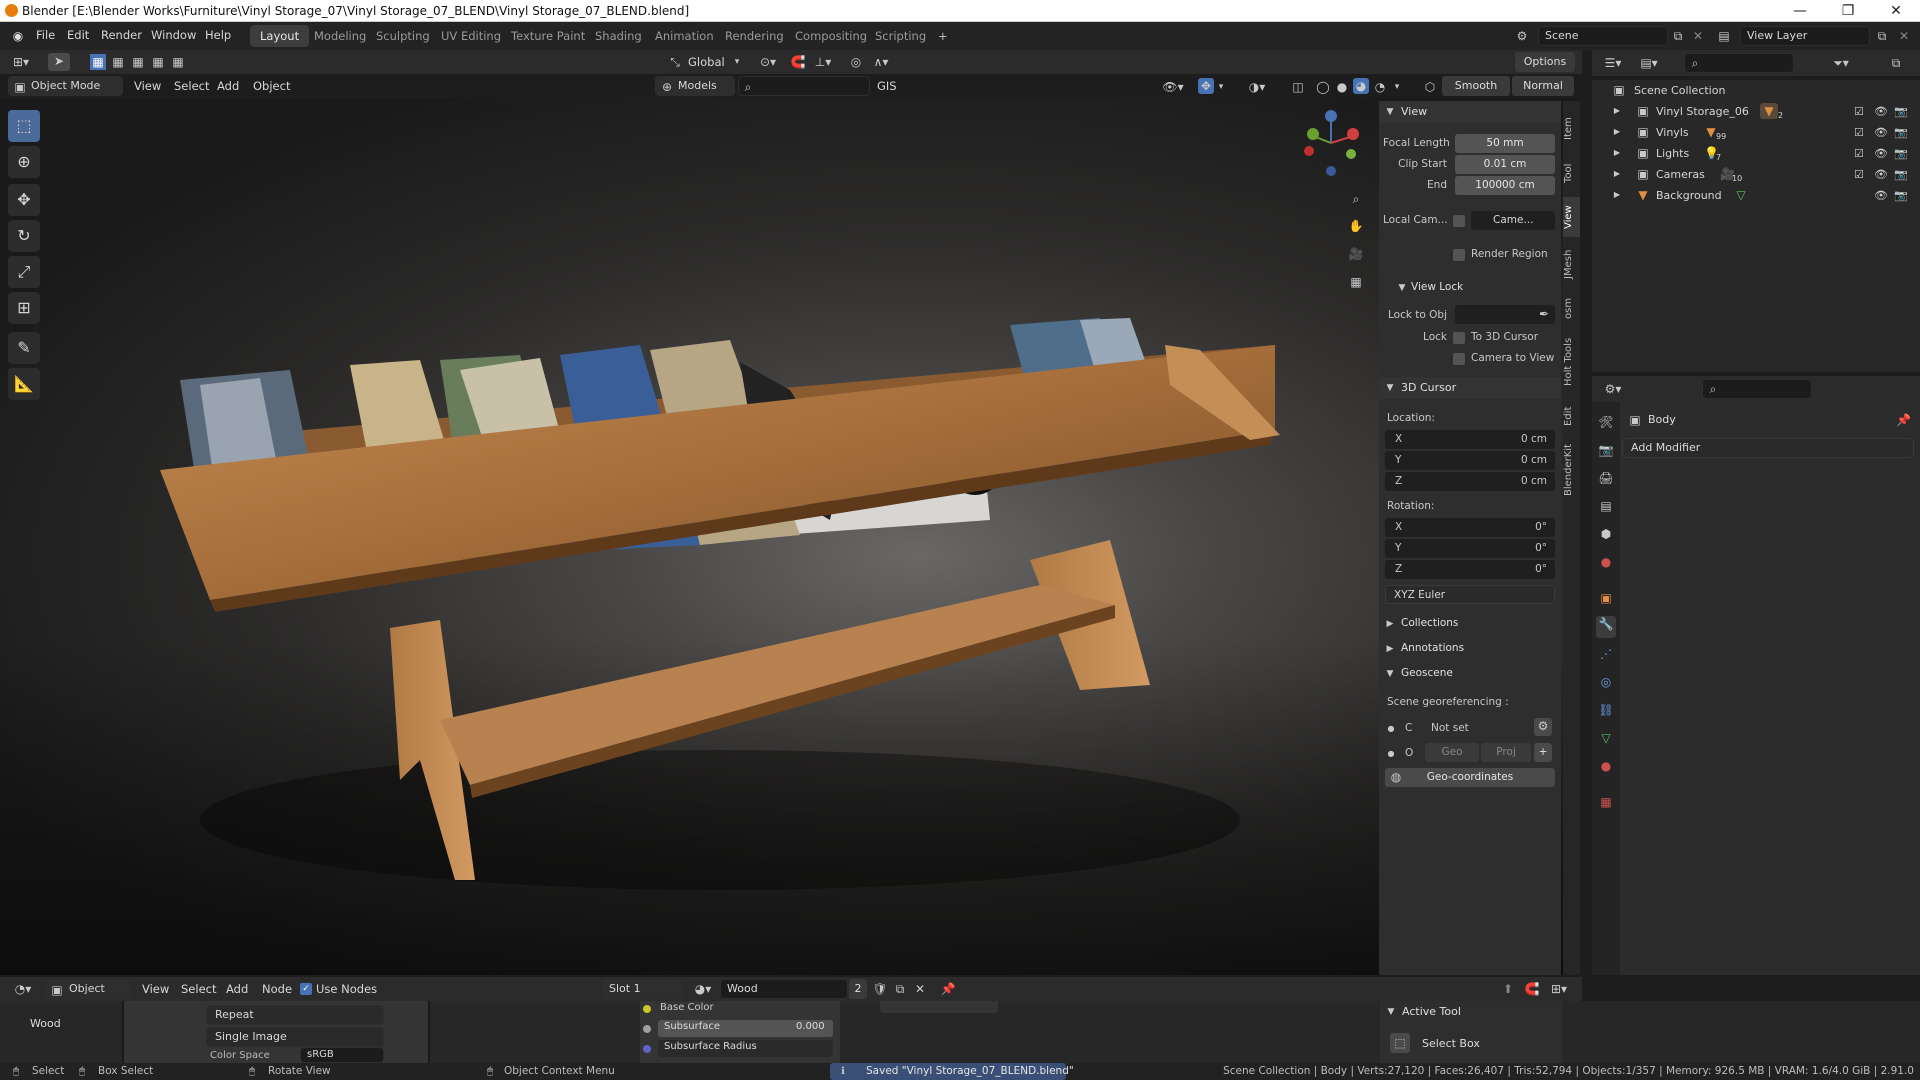  Describe the element at coordinates (1257, 87) in the screenshot. I see `overlay-icon: ◑▾` at that location.